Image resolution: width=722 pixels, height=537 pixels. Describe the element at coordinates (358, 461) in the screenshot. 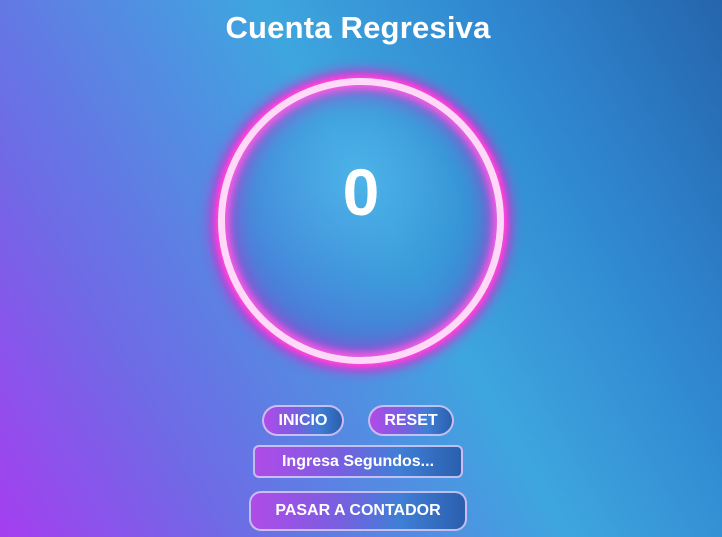

I see `seconds-input` at that location.